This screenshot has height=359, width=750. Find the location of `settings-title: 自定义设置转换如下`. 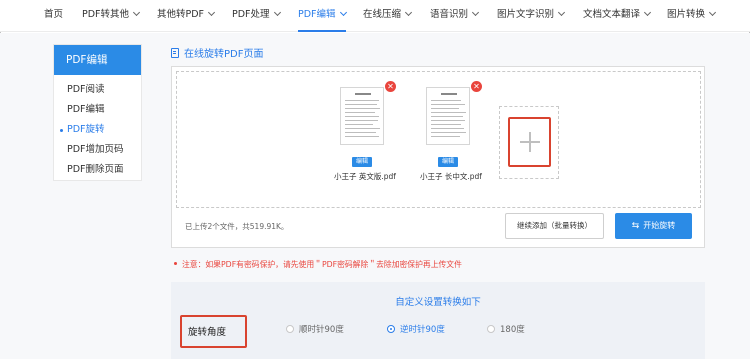

settings-title: 自定义设置转换如下 is located at coordinates (438, 302).